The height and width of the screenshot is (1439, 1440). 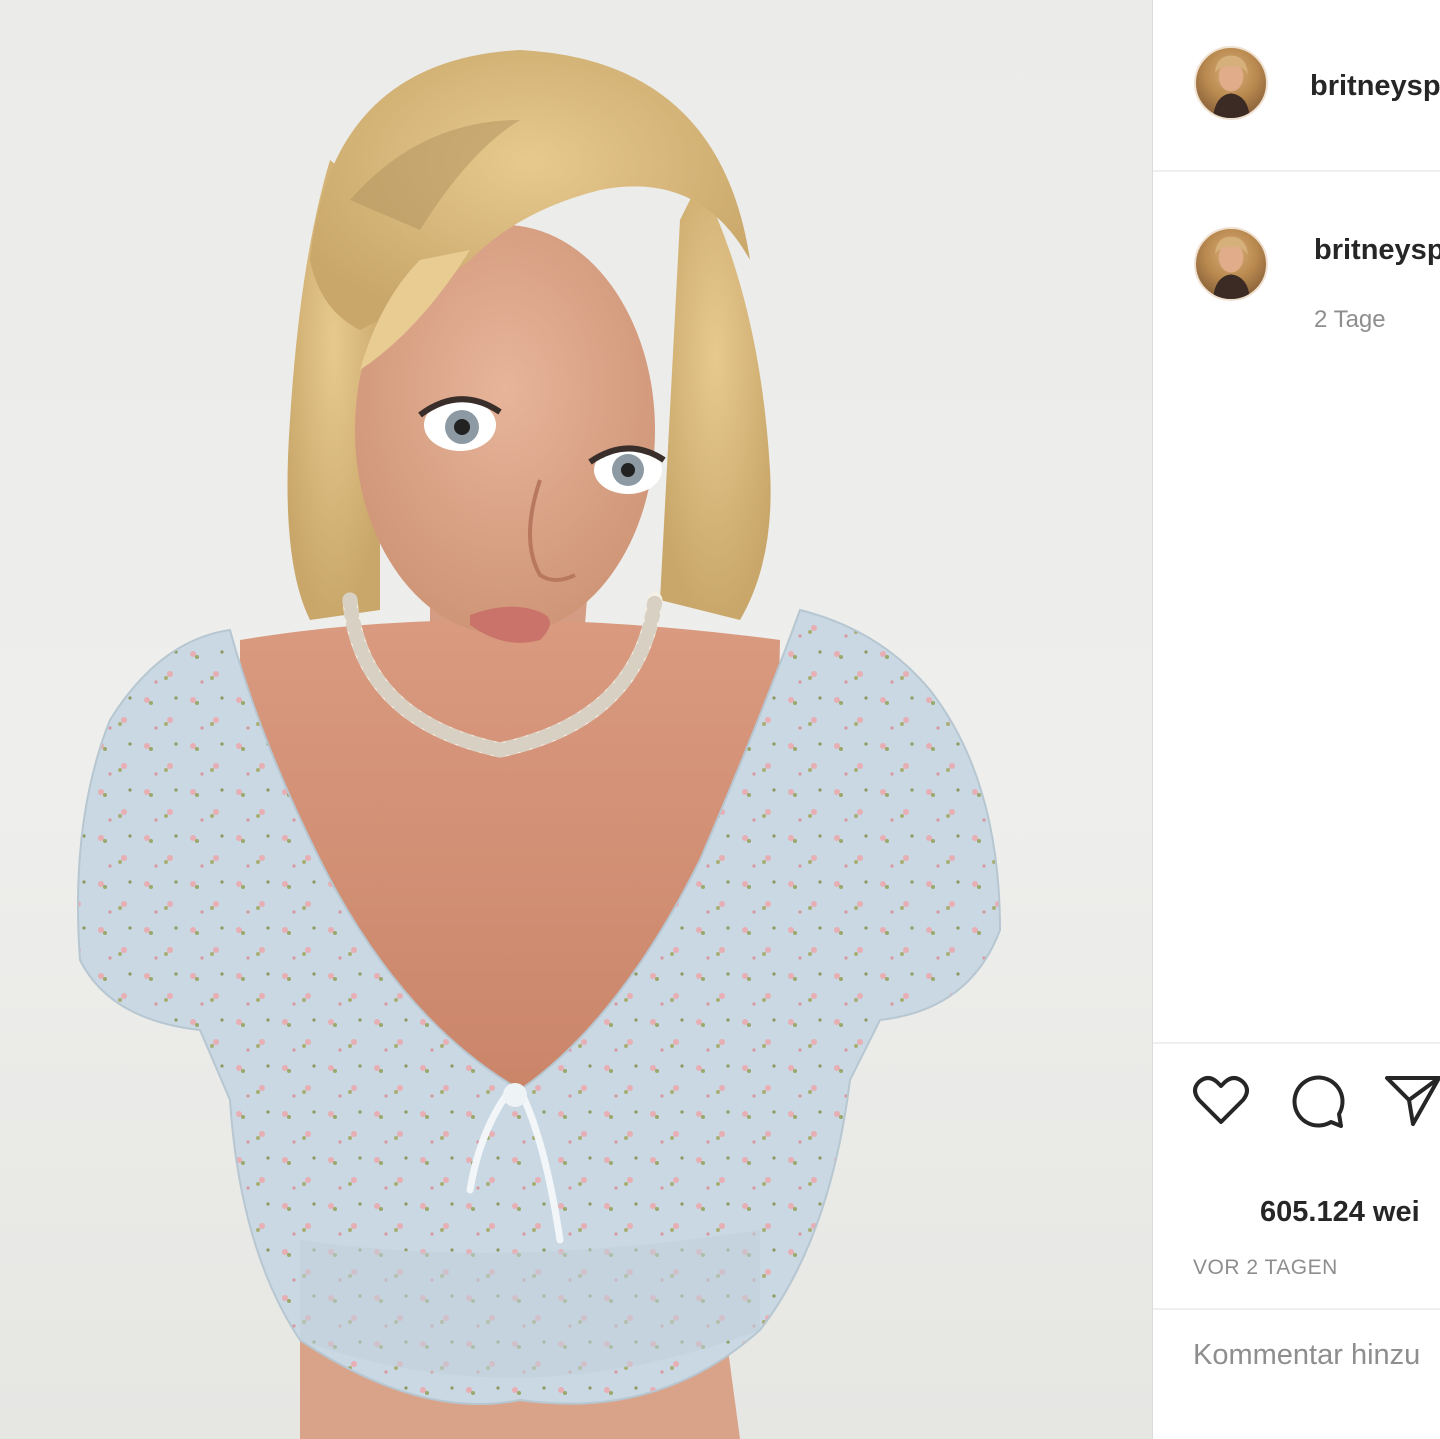 I want to click on comment-bubble-icon, so click(x=1317, y=1100).